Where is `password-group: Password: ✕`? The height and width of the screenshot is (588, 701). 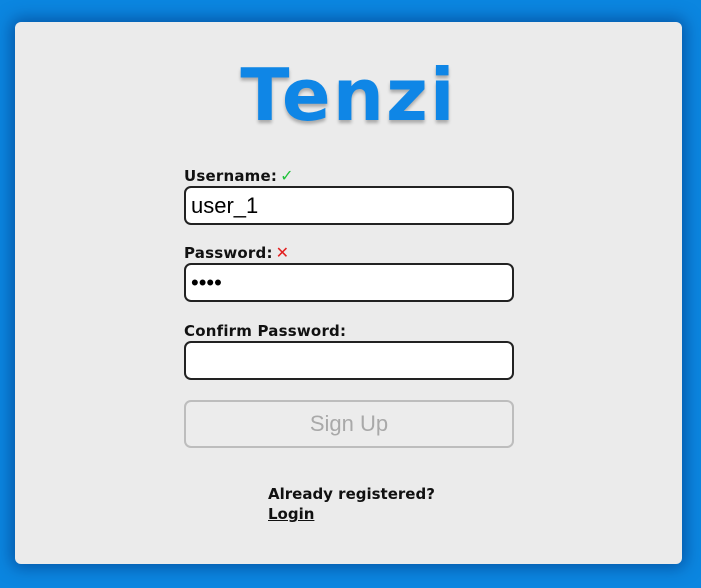
password-group: Password: ✕ is located at coordinates (349, 273).